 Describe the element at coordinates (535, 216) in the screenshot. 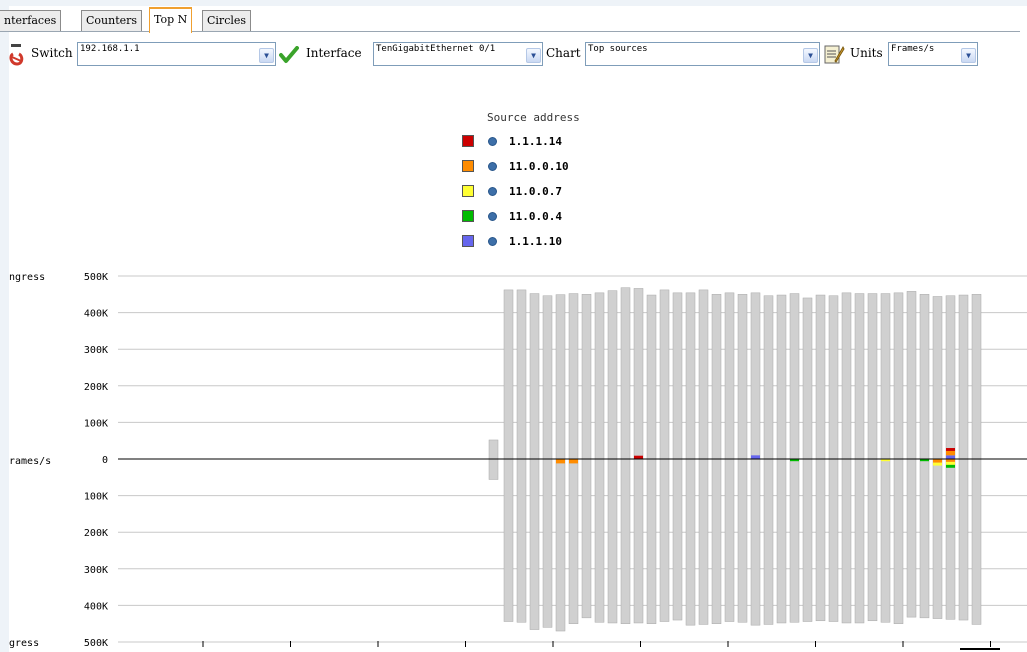

I see `legend-label: 11.0.0.4` at that location.